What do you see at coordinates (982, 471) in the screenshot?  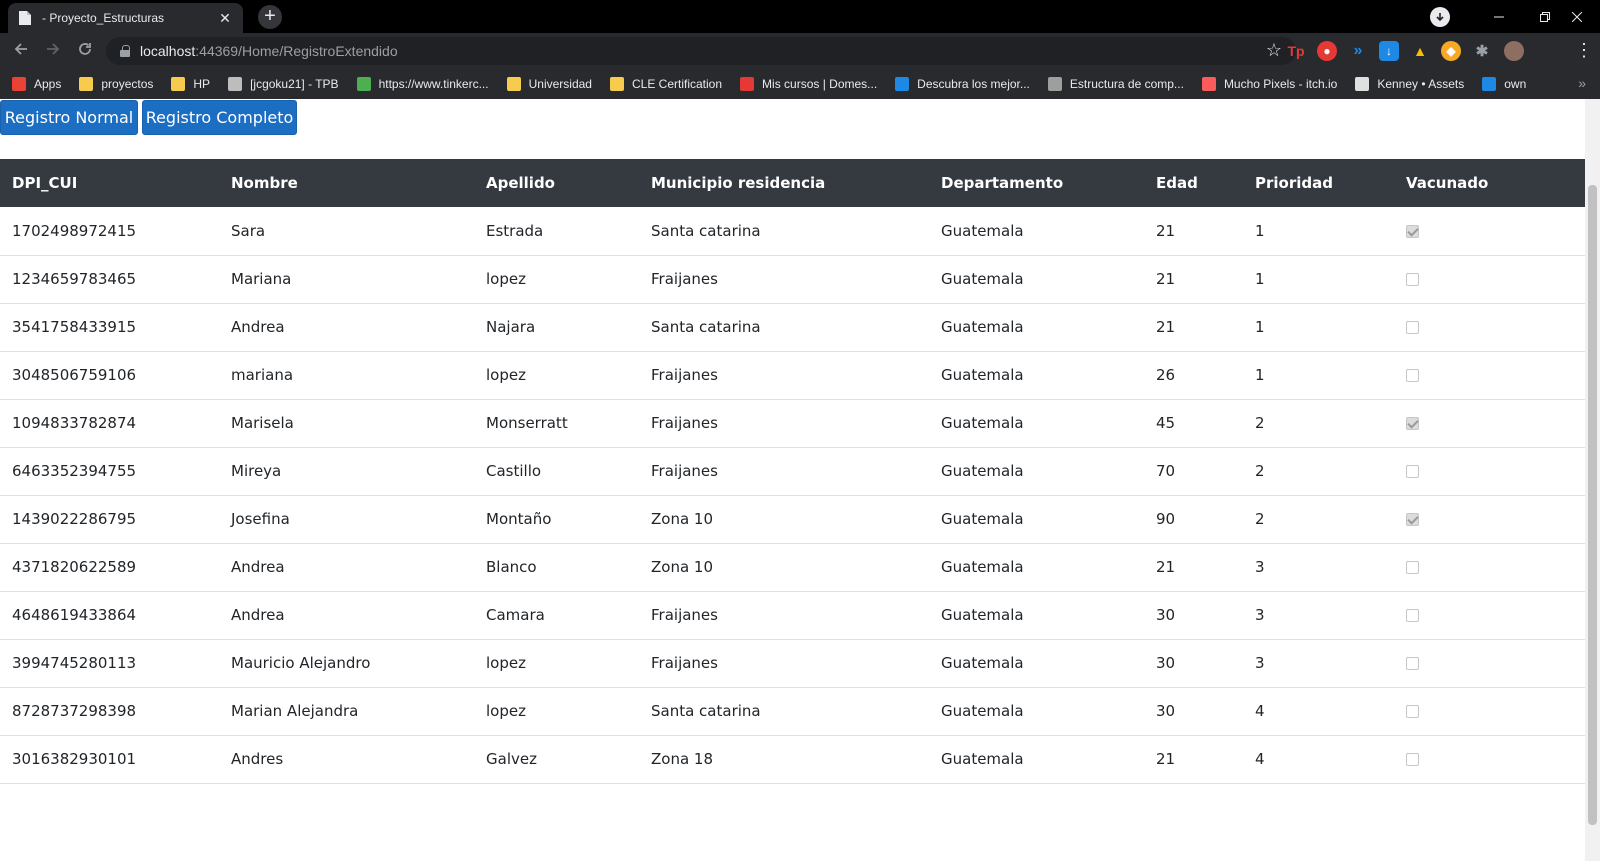 I see `cell-departamento: Guatemala` at bounding box center [982, 471].